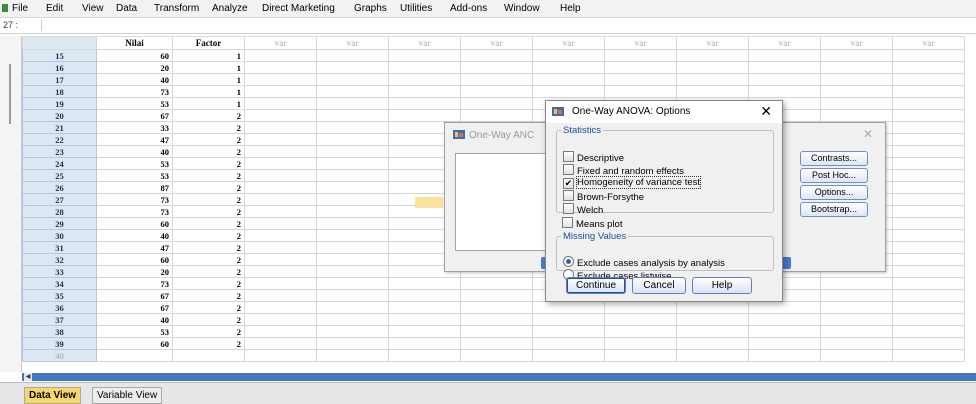 The height and width of the screenshot is (404, 976). I want to click on table-row: 36 67 2, so click(493, 307).